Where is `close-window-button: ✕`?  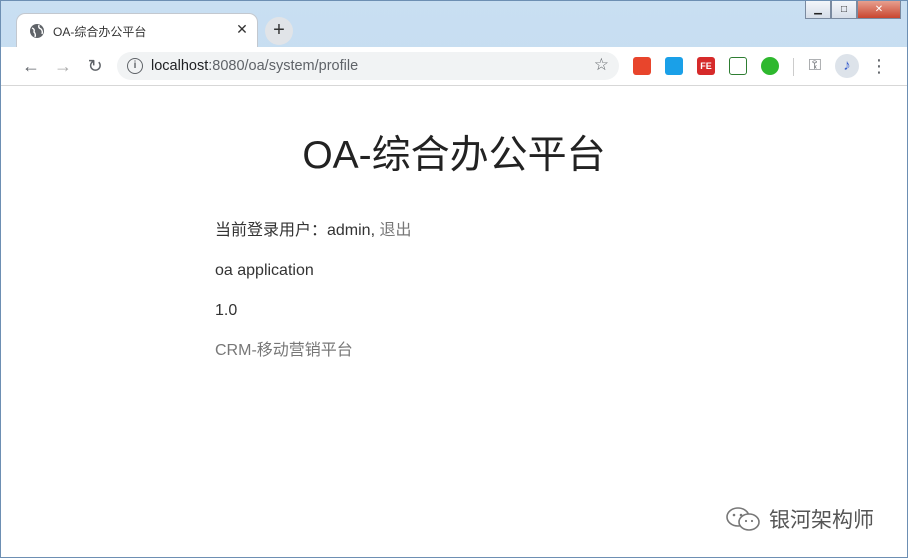
close-window-button: ✕ is located at coordinates (879, 10).